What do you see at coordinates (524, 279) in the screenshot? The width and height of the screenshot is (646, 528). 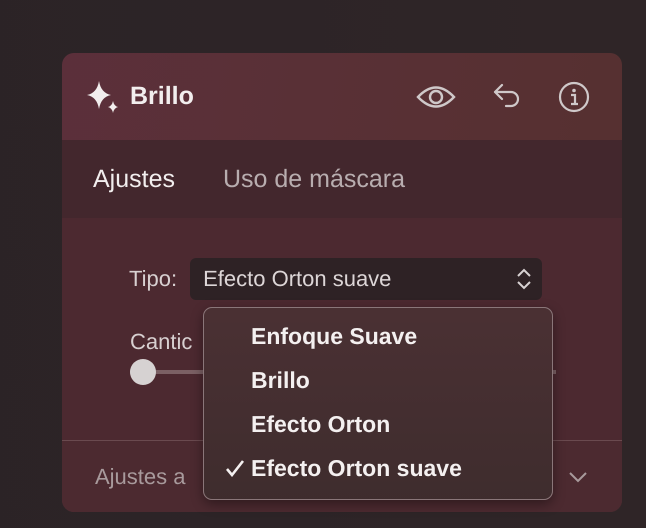 I see `chevron-up-down-icon` at bounding box center [524, 279].